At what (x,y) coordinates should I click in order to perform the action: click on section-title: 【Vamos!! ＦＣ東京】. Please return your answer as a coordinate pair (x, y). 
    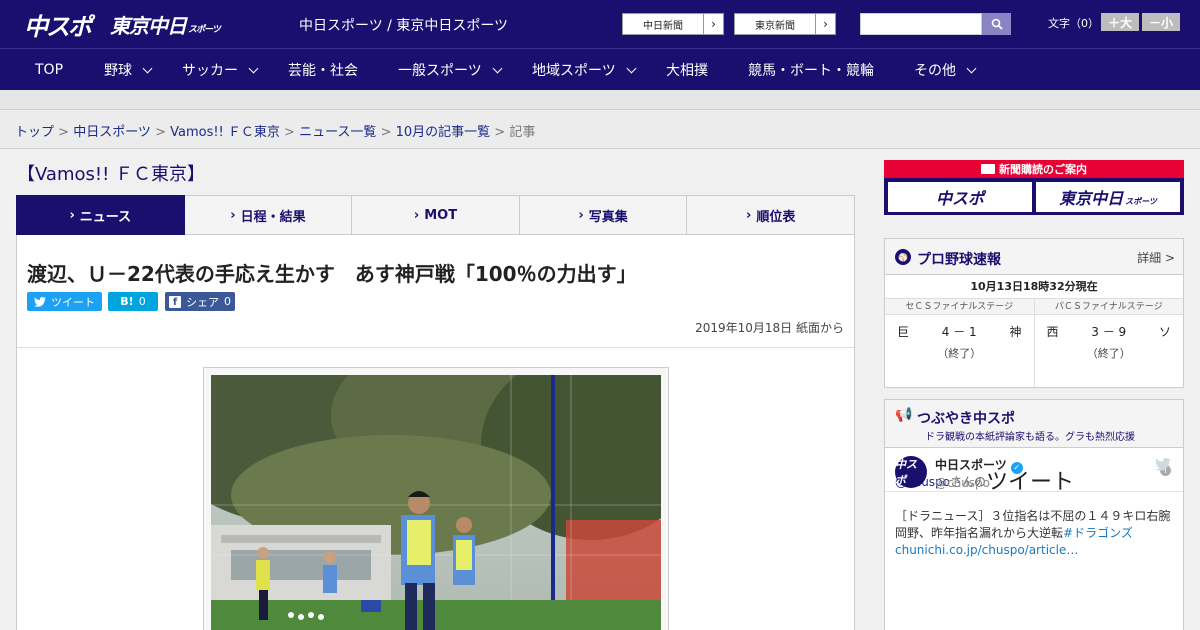
    Looking at the image, I should click on (111, 174).